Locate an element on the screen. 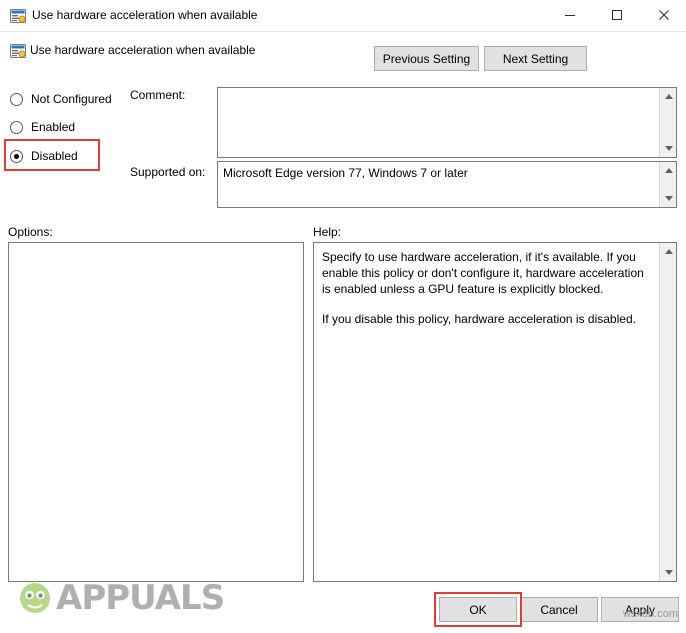  maximize-icon is located at coordinates (616, 15).